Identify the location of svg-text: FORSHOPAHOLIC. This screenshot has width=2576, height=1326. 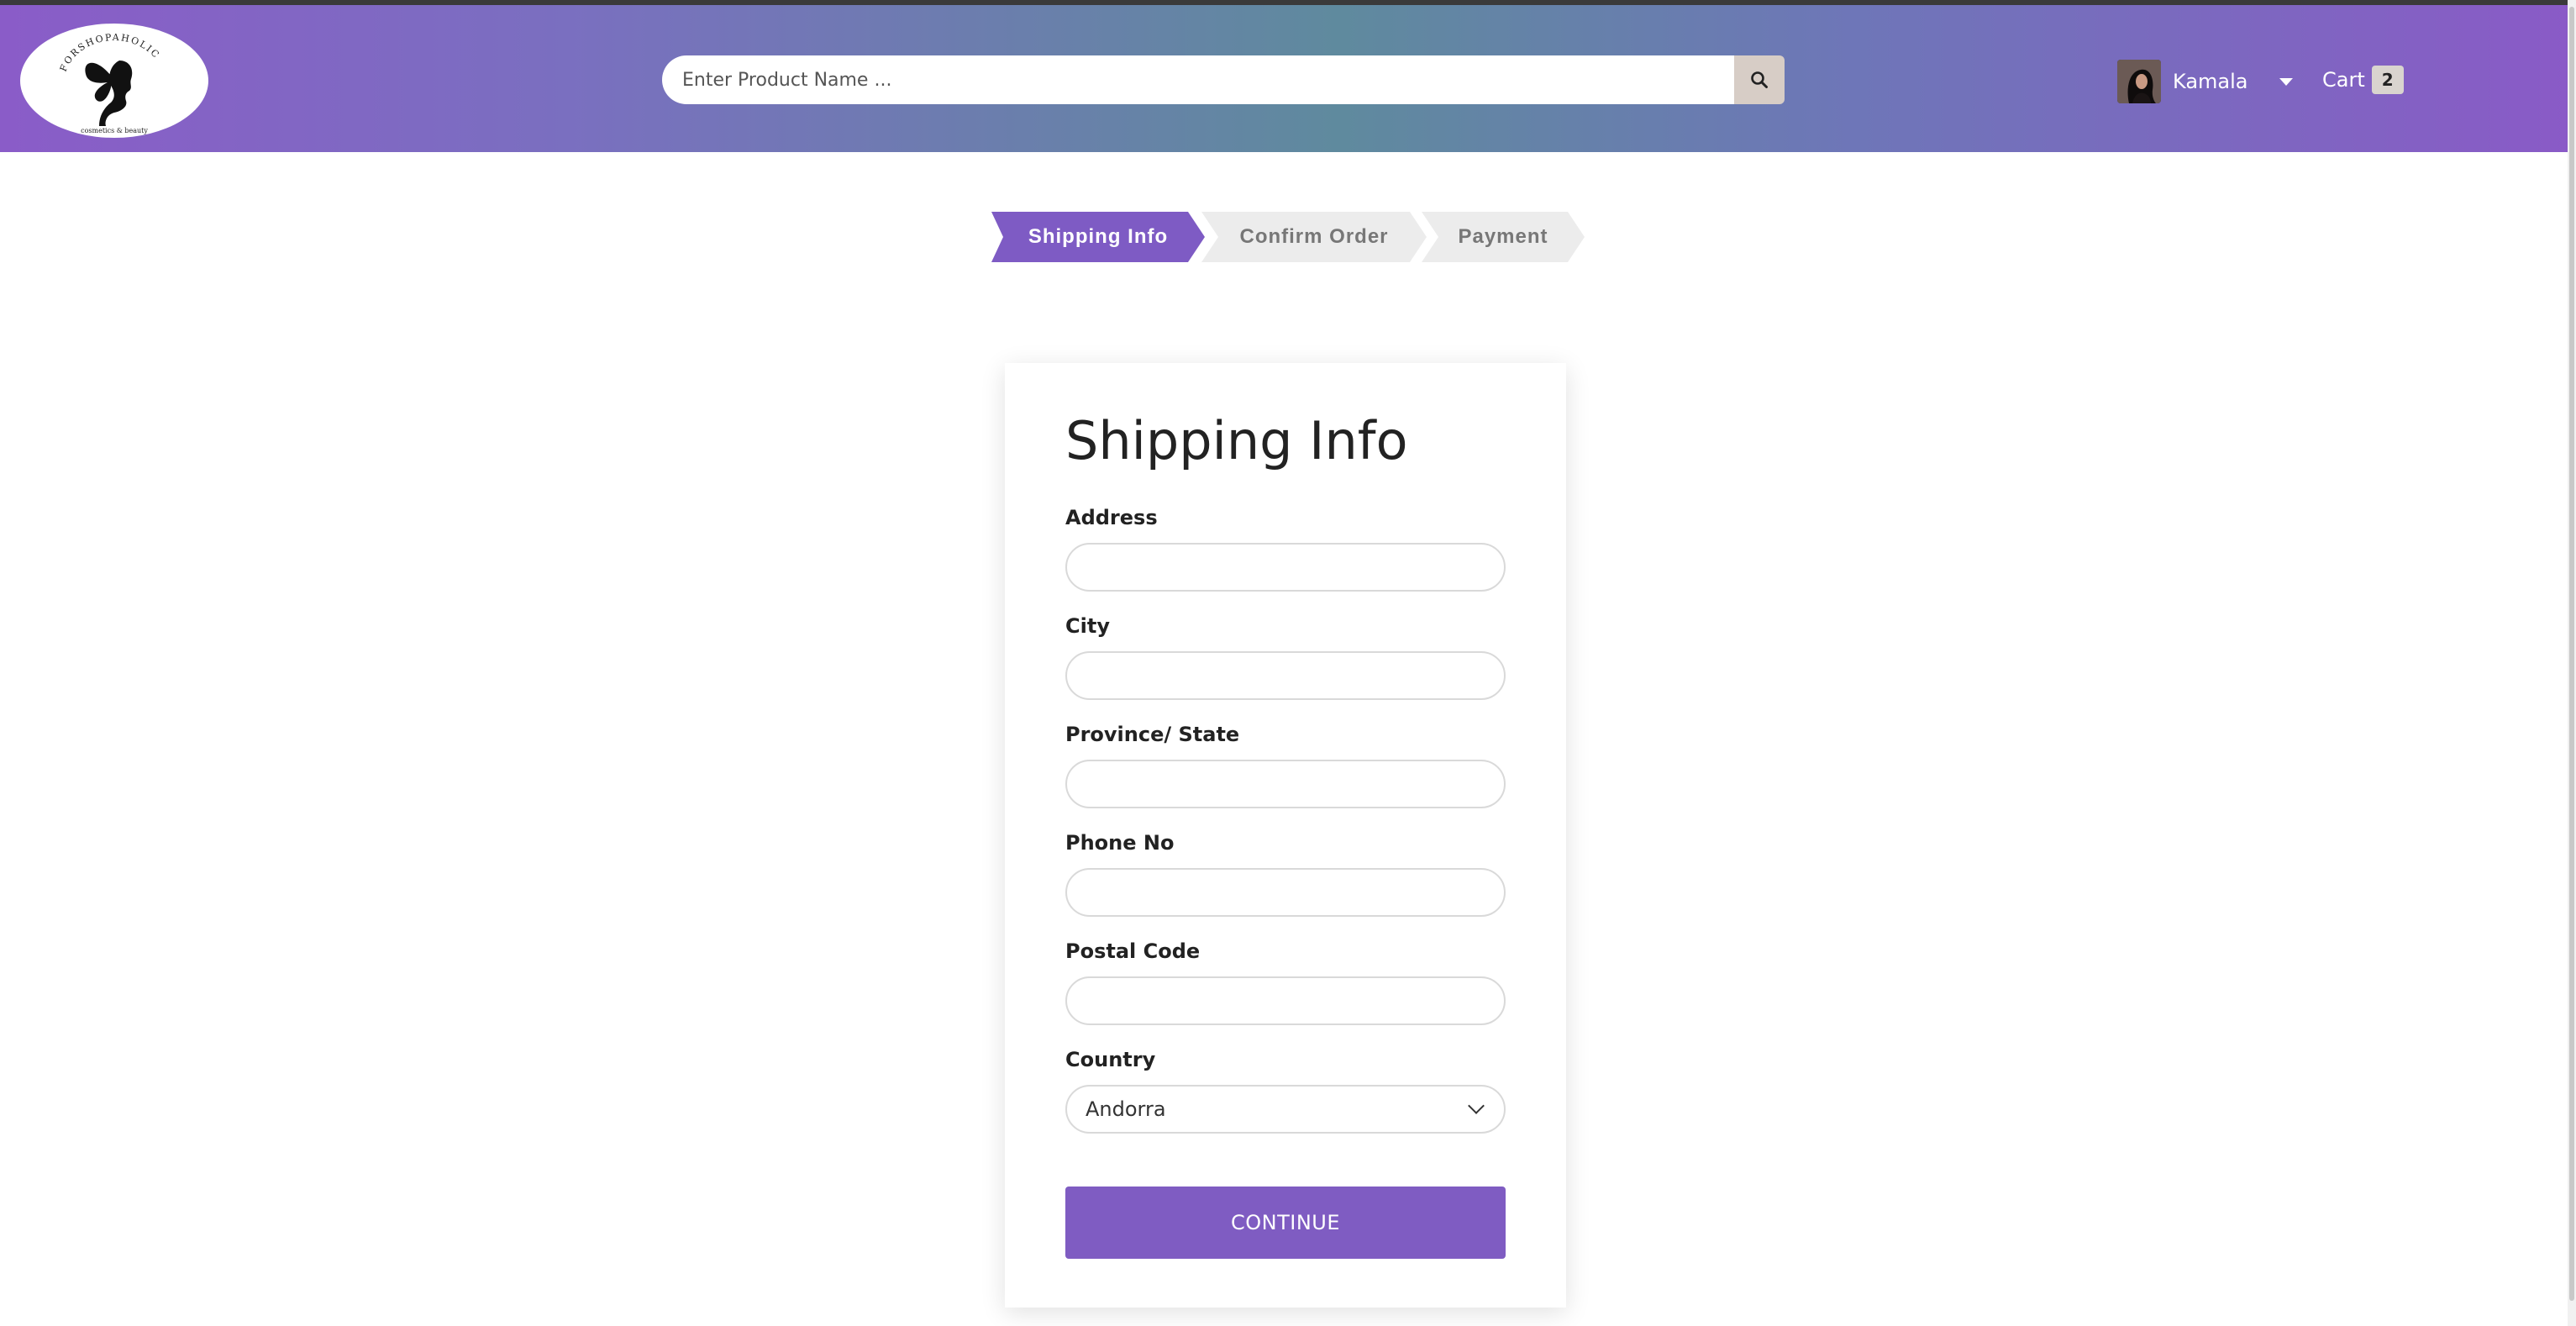
(110, 52).